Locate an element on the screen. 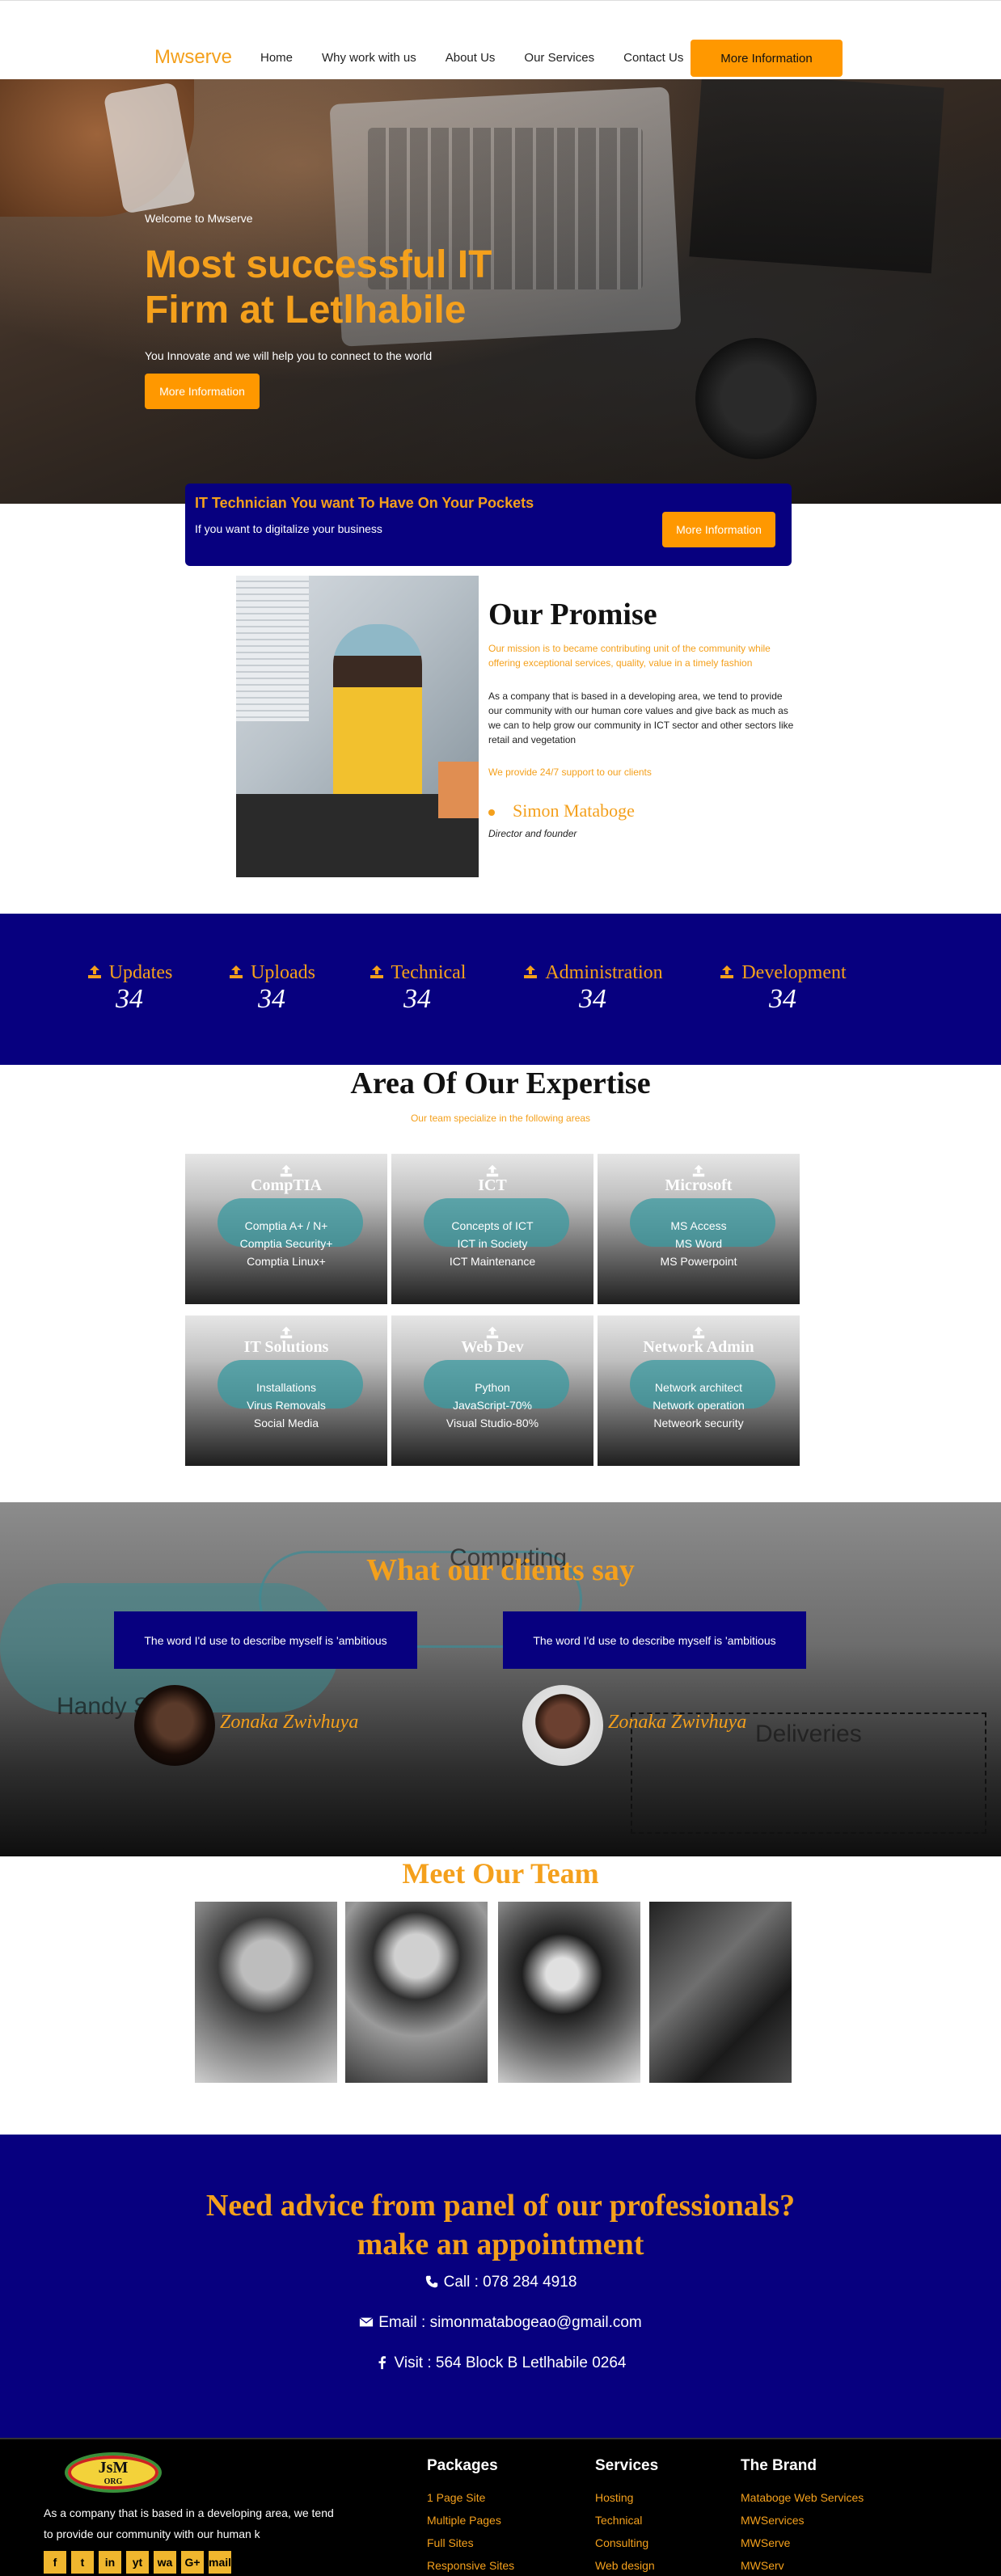 Image resolution: width=1001 pixels, height=2576 pixels. footer-link: 1 Page Site is located at coordinates (471, 2497).